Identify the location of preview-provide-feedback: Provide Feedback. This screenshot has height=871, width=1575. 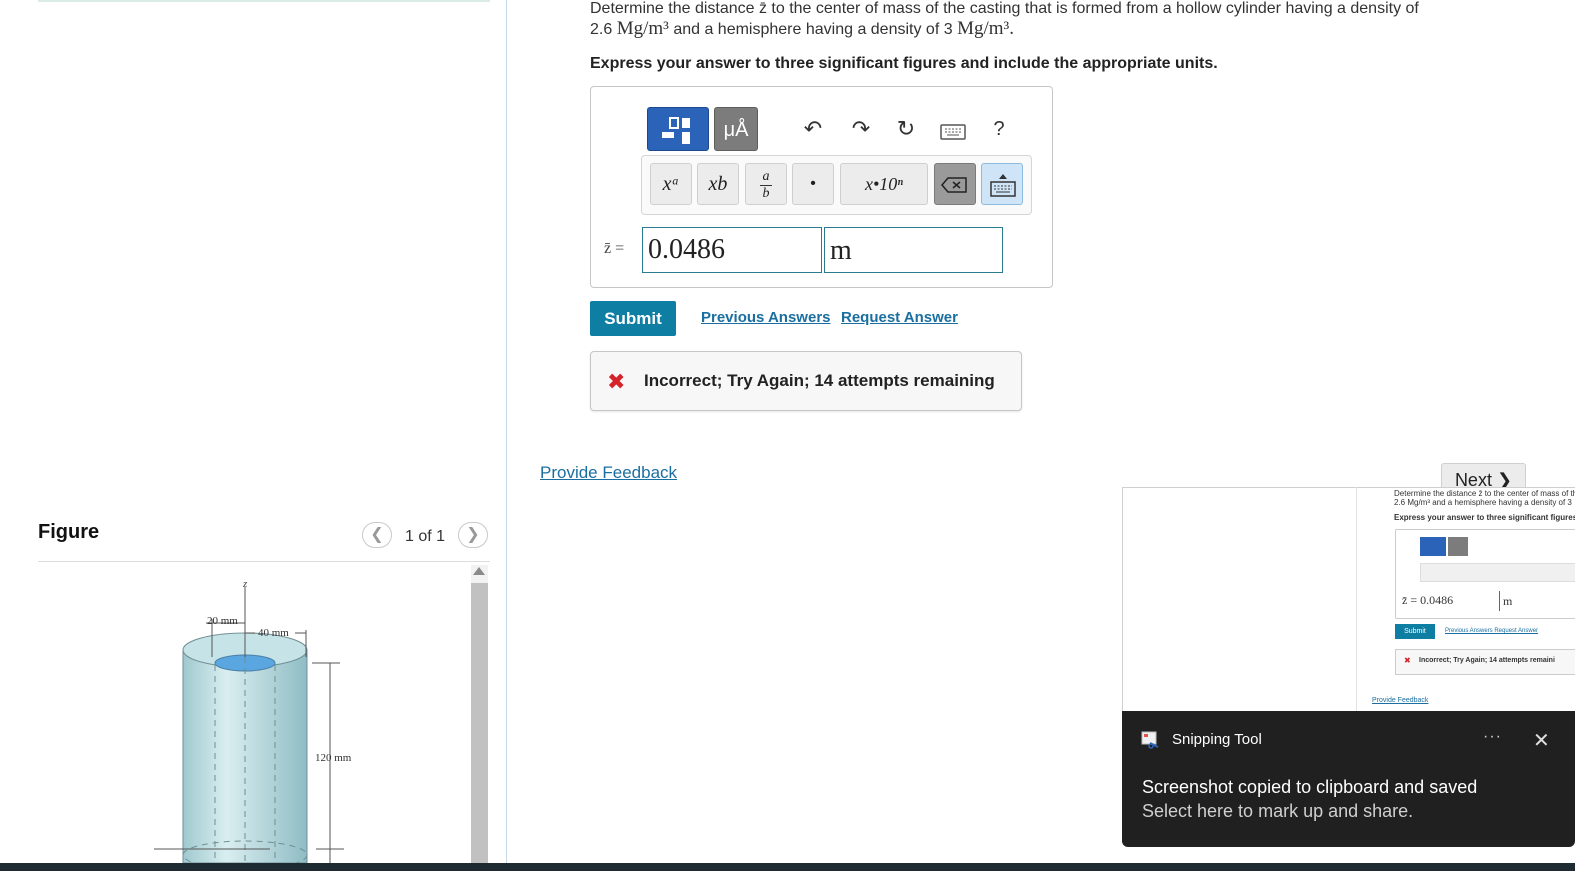
(1400, 700).